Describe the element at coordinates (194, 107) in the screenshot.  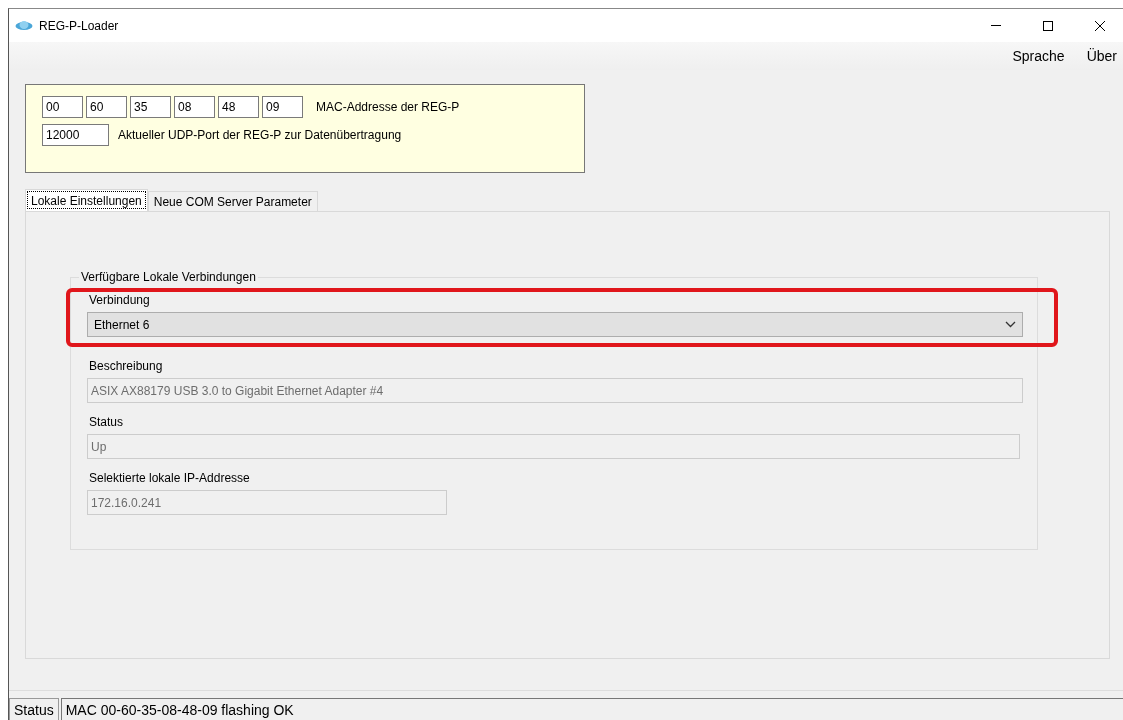
I see `mac-byte-field: 08` at that location.